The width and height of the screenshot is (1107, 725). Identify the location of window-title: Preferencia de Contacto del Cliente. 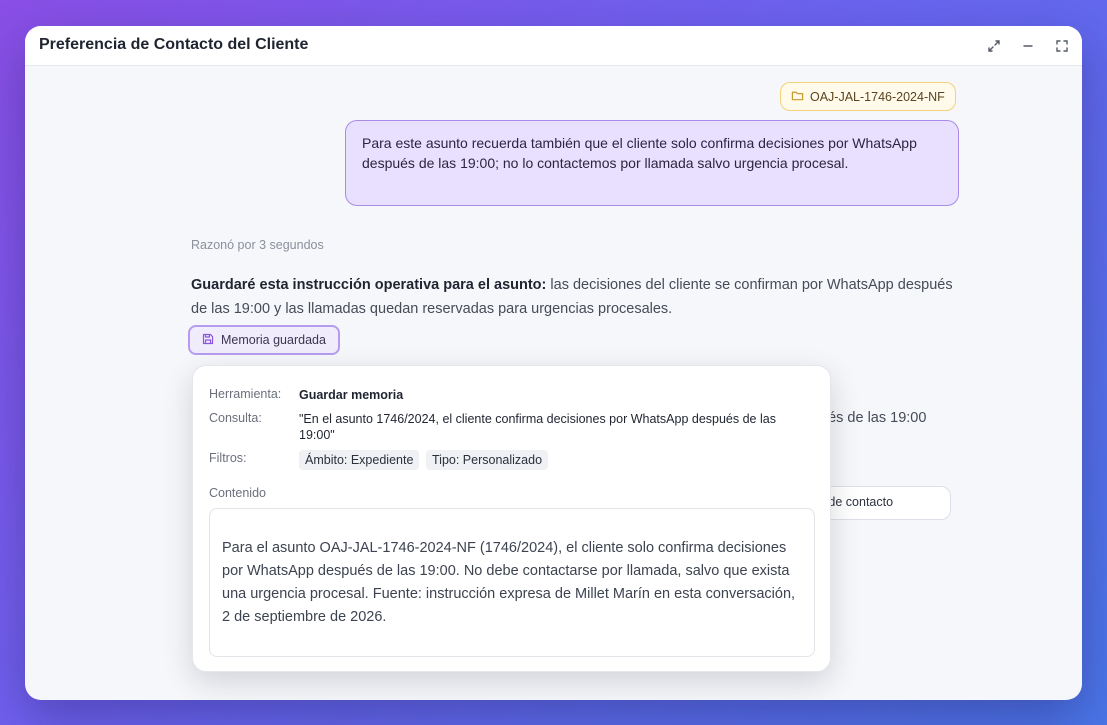
(174, 44).